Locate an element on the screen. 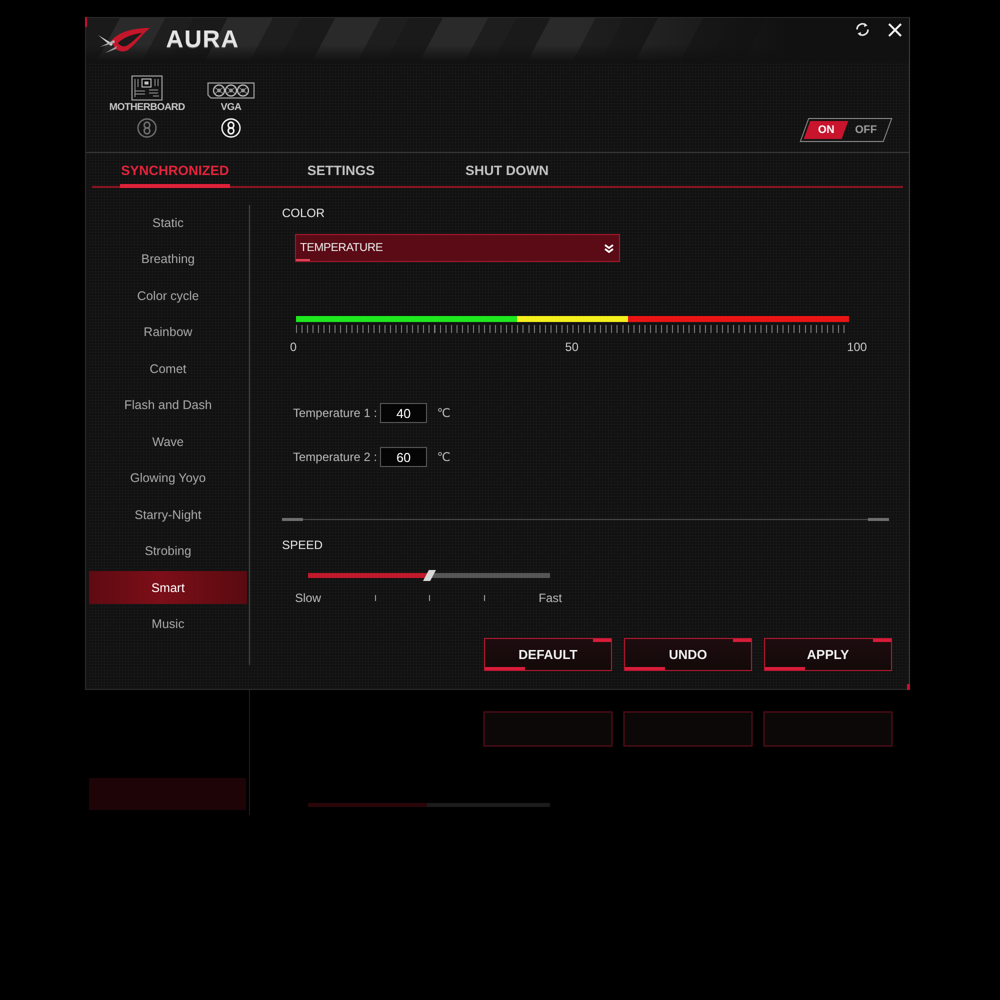 The height and width of the screenshot is (1000, 1000). effect-item: Smart is located at coordinates (168, 587).